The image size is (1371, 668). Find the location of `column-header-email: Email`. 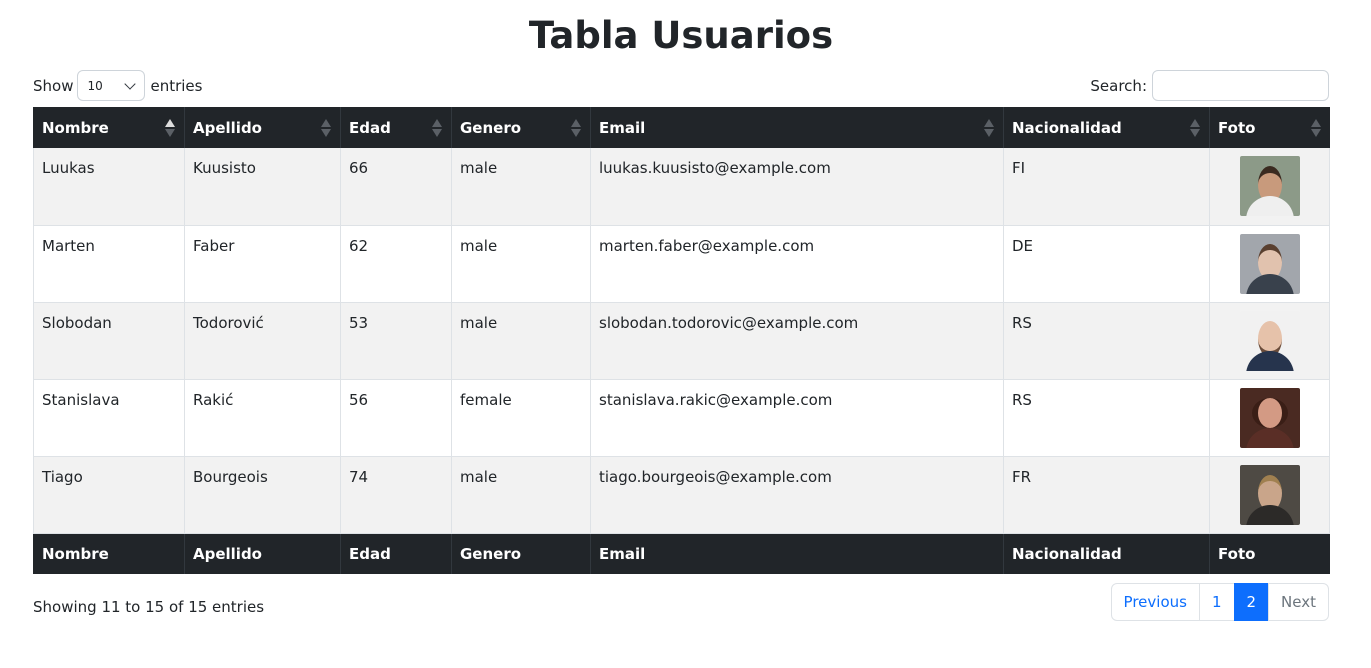

column-header-email: Email is located at coordinates (797, 127).